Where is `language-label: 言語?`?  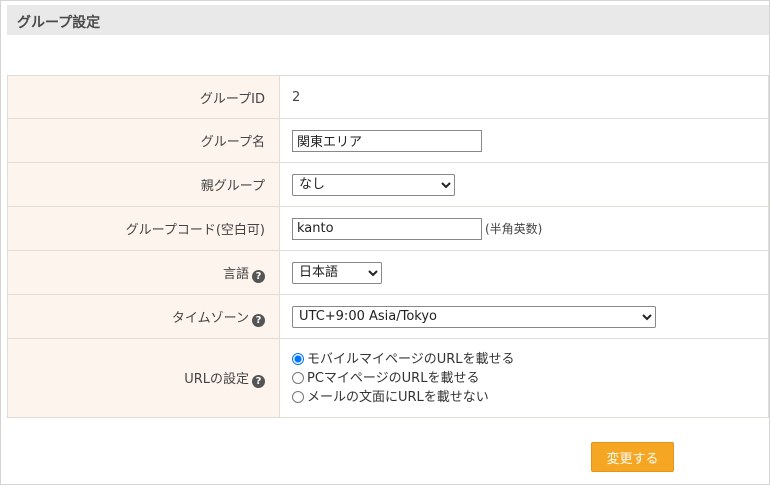 language-label: 言語? is located at coordinates (143, 272).